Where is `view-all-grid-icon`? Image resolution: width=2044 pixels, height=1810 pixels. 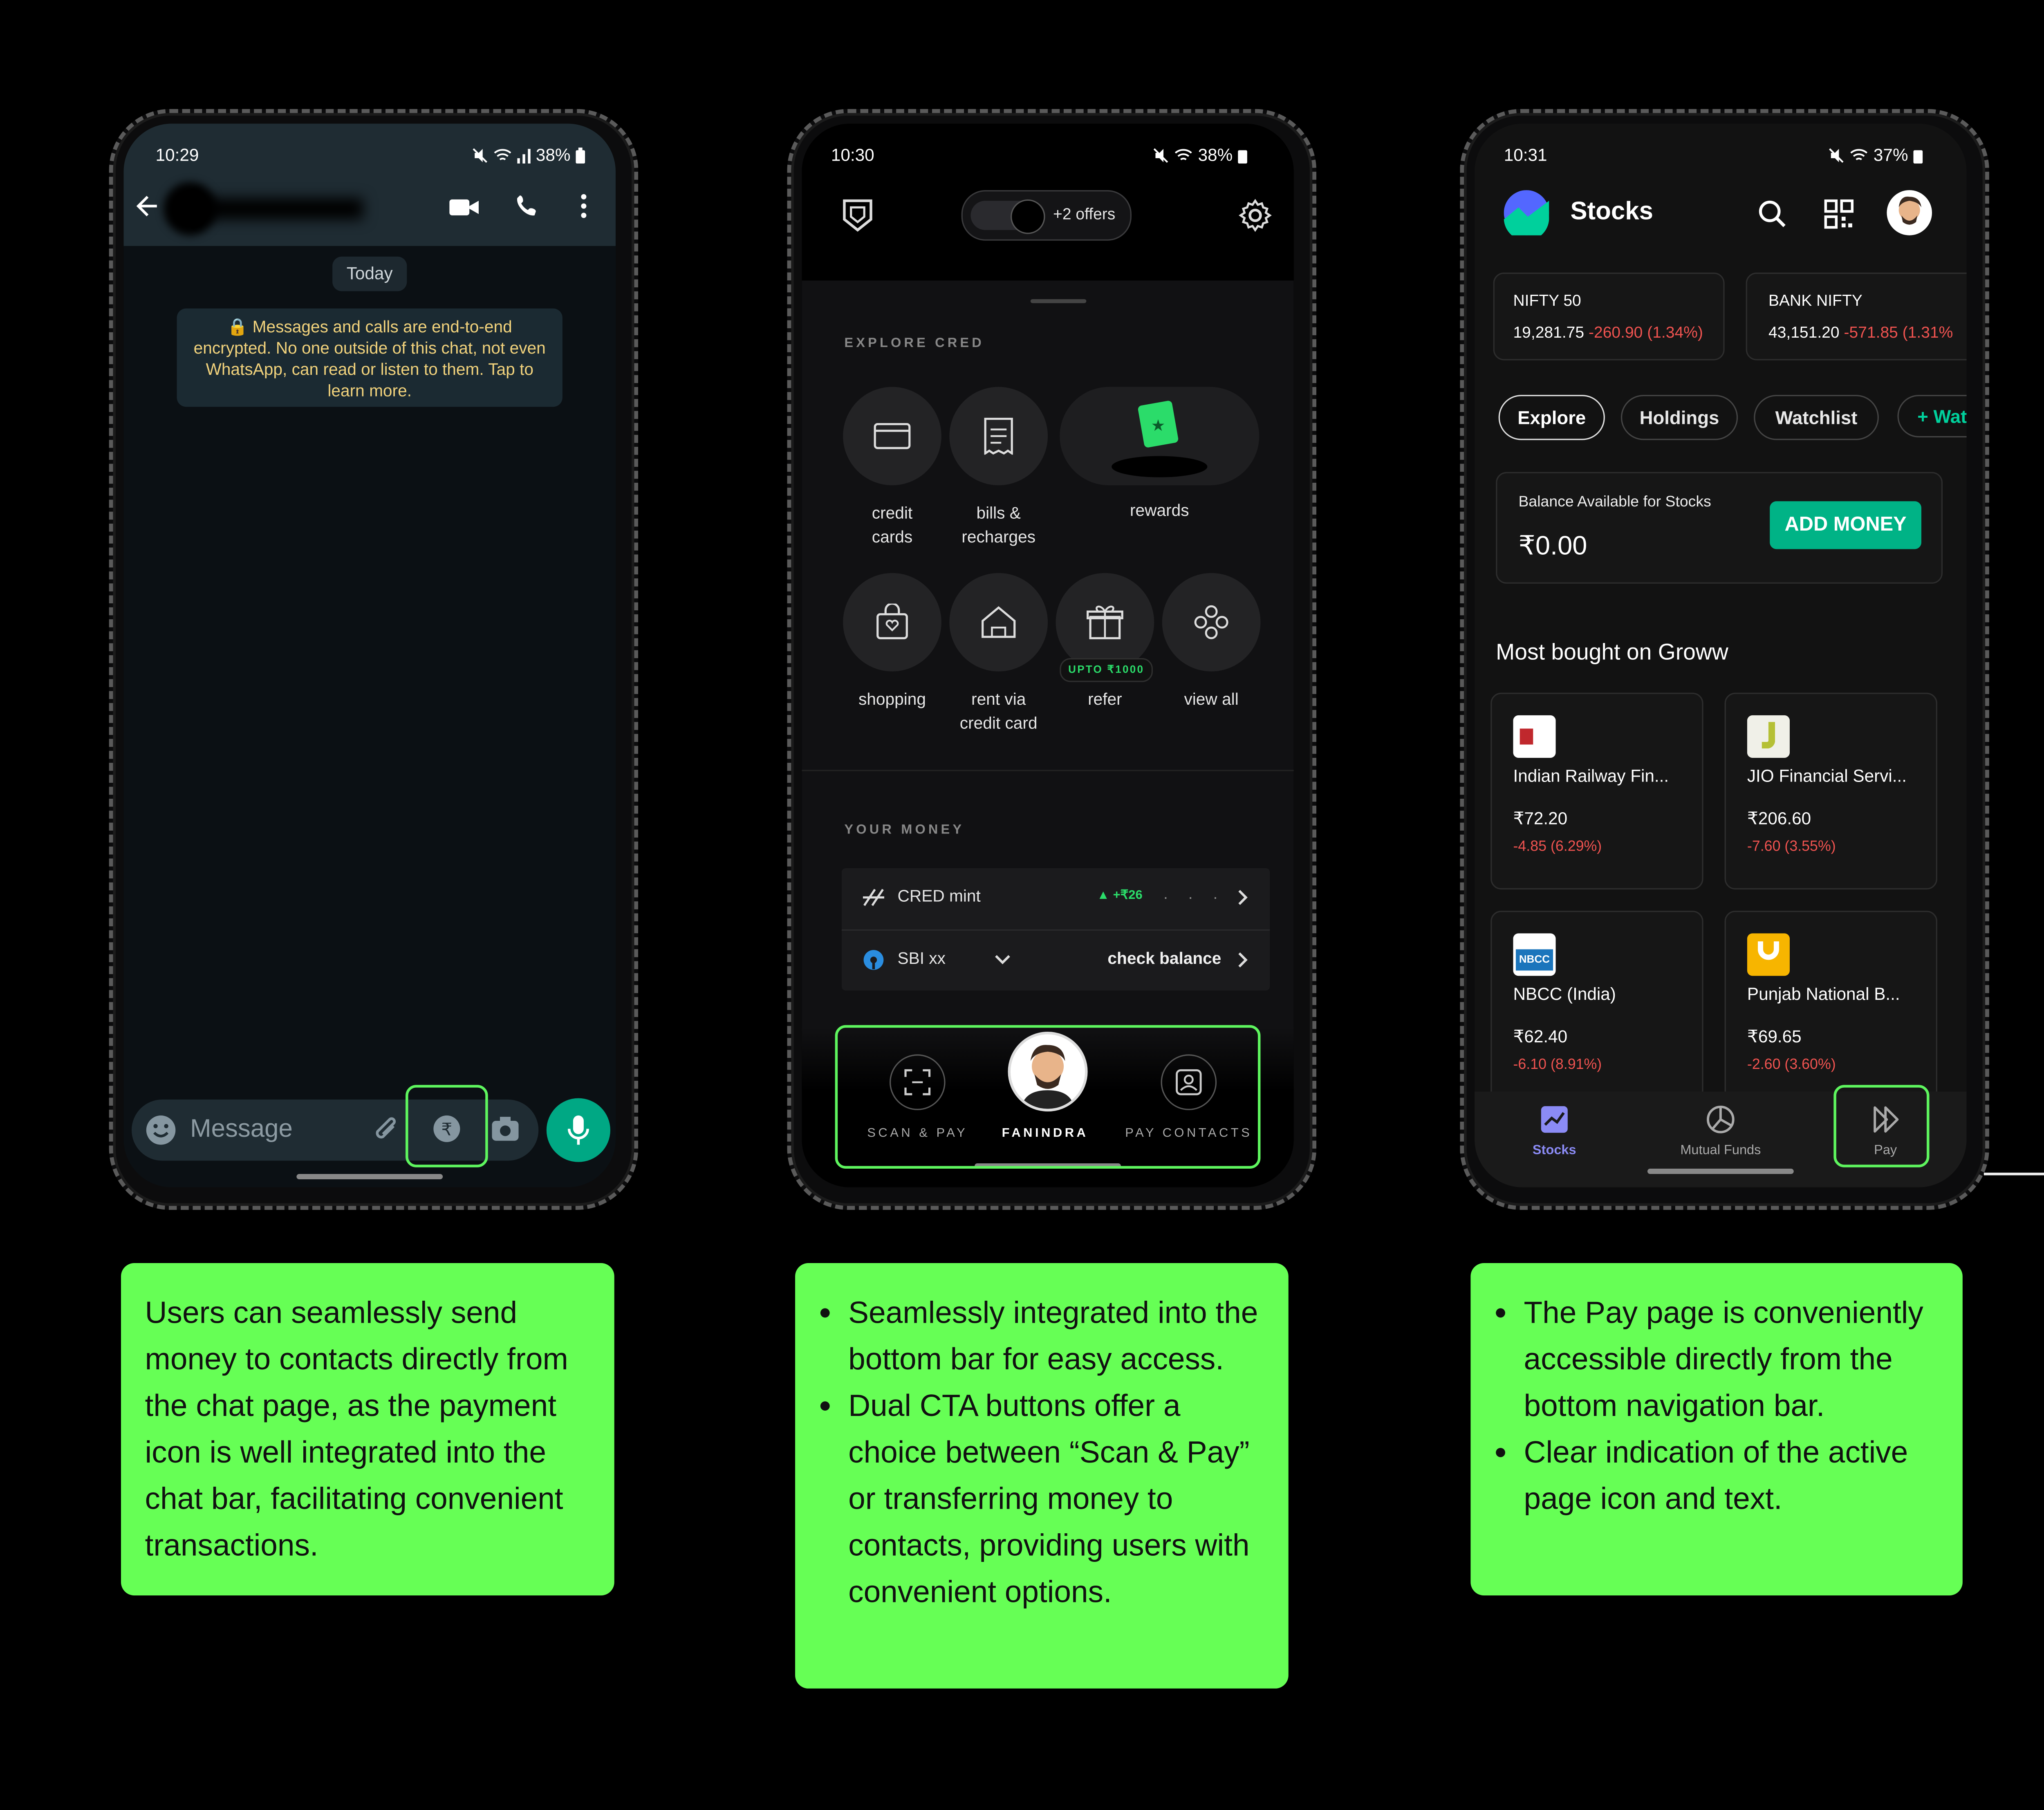
view-all-grid-icon is located at coordinates (1211, 622).